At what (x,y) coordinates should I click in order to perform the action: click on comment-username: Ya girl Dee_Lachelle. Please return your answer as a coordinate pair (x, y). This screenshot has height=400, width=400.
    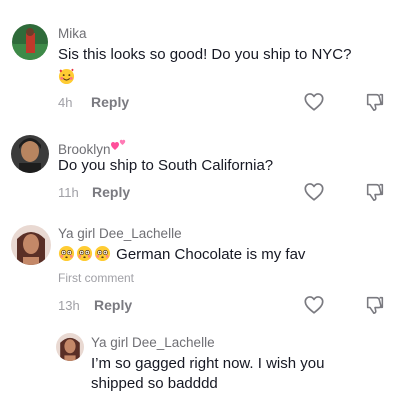
    Looking at the image, I should click on (120, 234).